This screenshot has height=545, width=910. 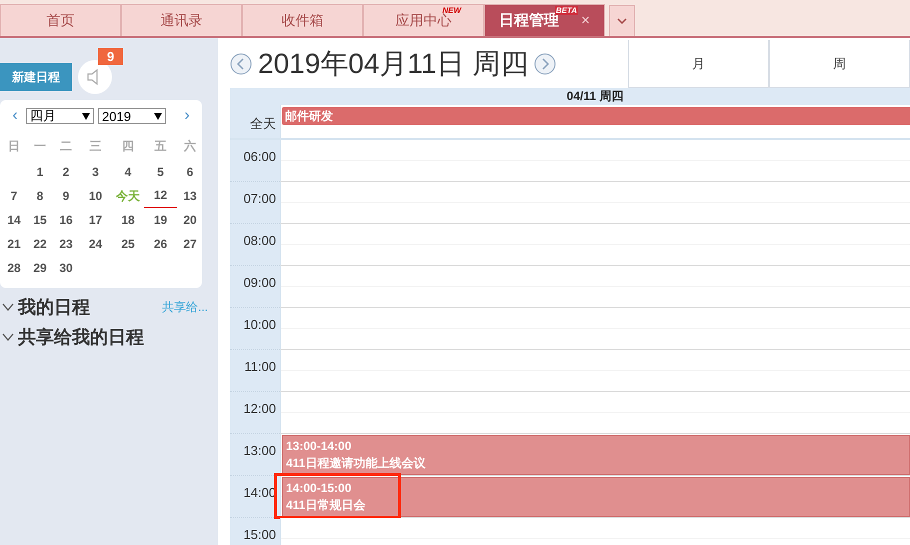 What do you see at coordinates (160, 244) in the screenshot?
I see `calendar-day: 26` at bounding box center [160, 244].